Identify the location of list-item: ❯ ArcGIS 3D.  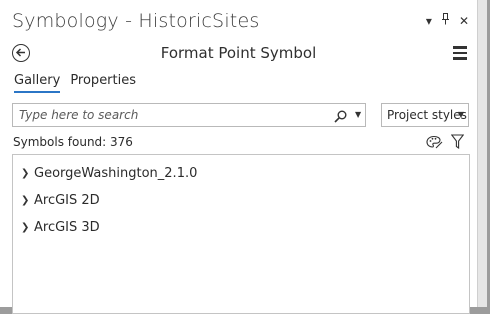
(60, 227).